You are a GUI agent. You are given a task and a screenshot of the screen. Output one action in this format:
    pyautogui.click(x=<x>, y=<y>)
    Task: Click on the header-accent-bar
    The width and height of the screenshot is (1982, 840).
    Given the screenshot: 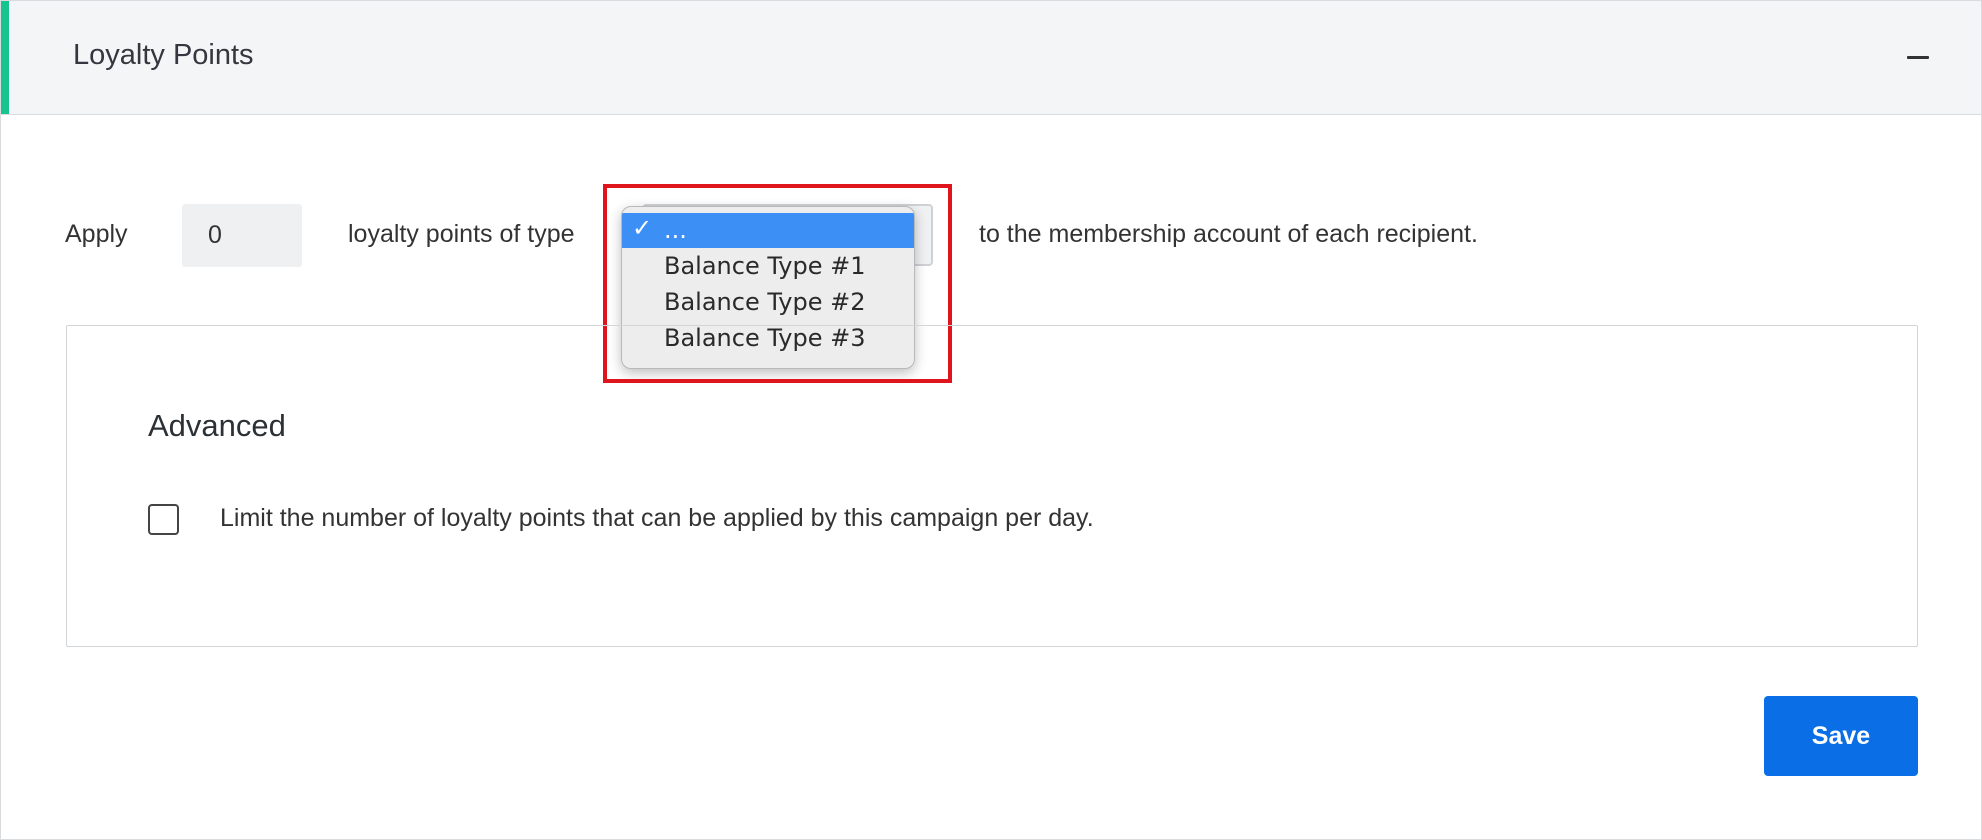 What is the action you would take?
    pyautogui.click(x=5, y=57)
    